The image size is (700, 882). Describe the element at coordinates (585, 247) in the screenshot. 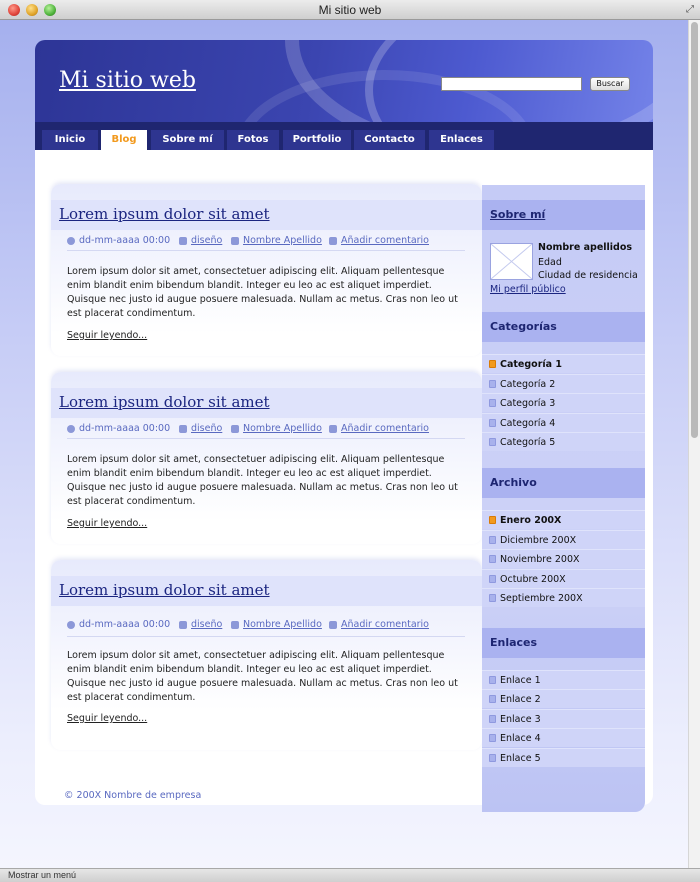

I see `profile-name: Nombre apellidos` at that location.